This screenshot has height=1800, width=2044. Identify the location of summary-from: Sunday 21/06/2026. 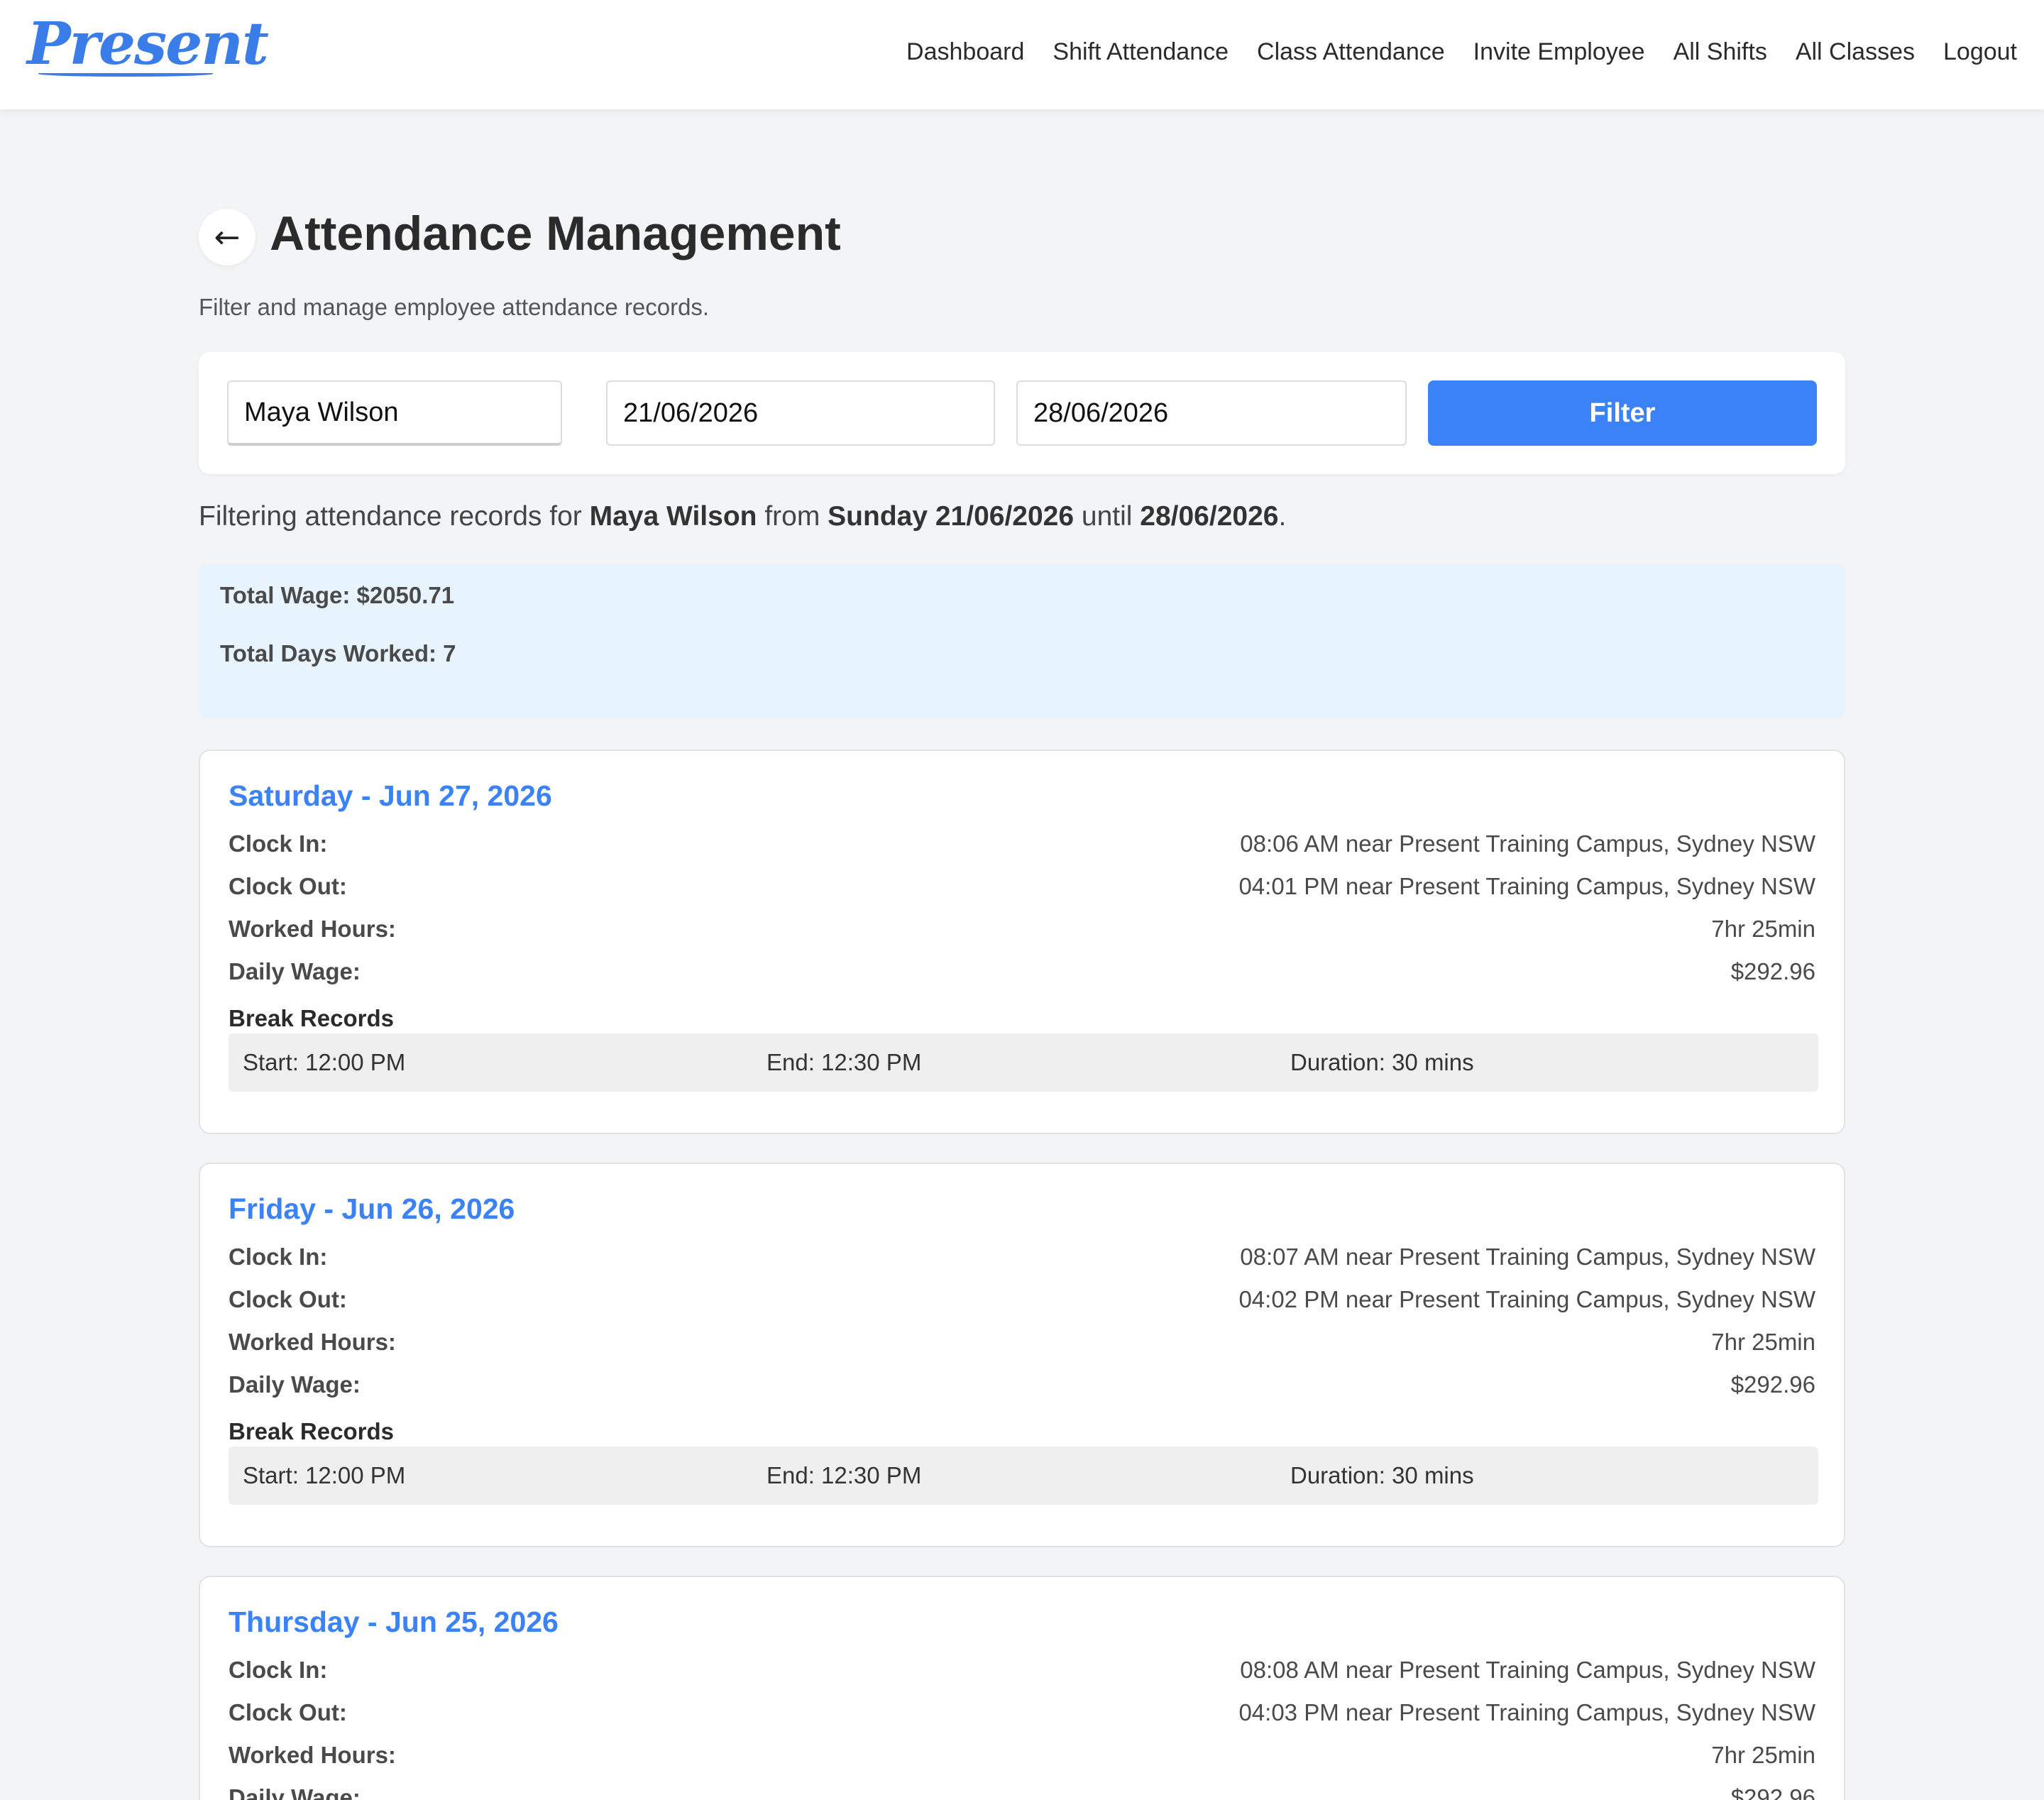
(951, 516).